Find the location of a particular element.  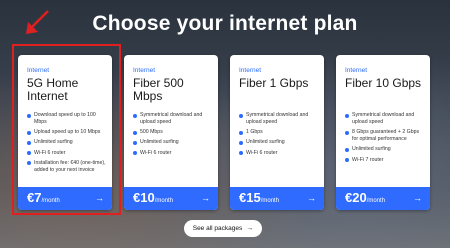

plan-name: Fiber 500 Mbps is located at coordinates (158, 89).